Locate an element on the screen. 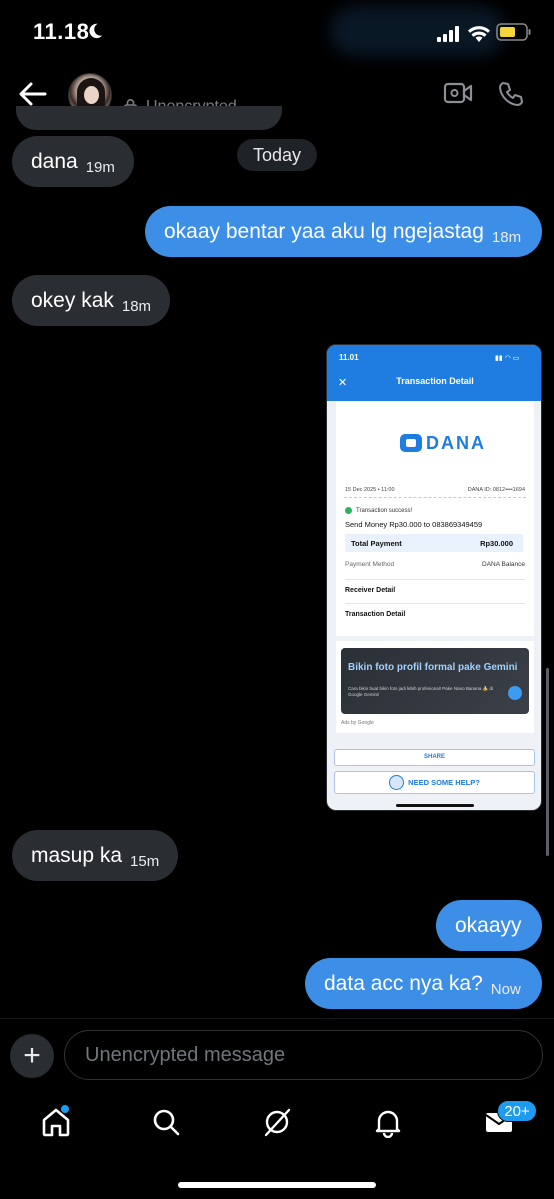  dana-logo-text: DANA is located at coordinates (456, 442).